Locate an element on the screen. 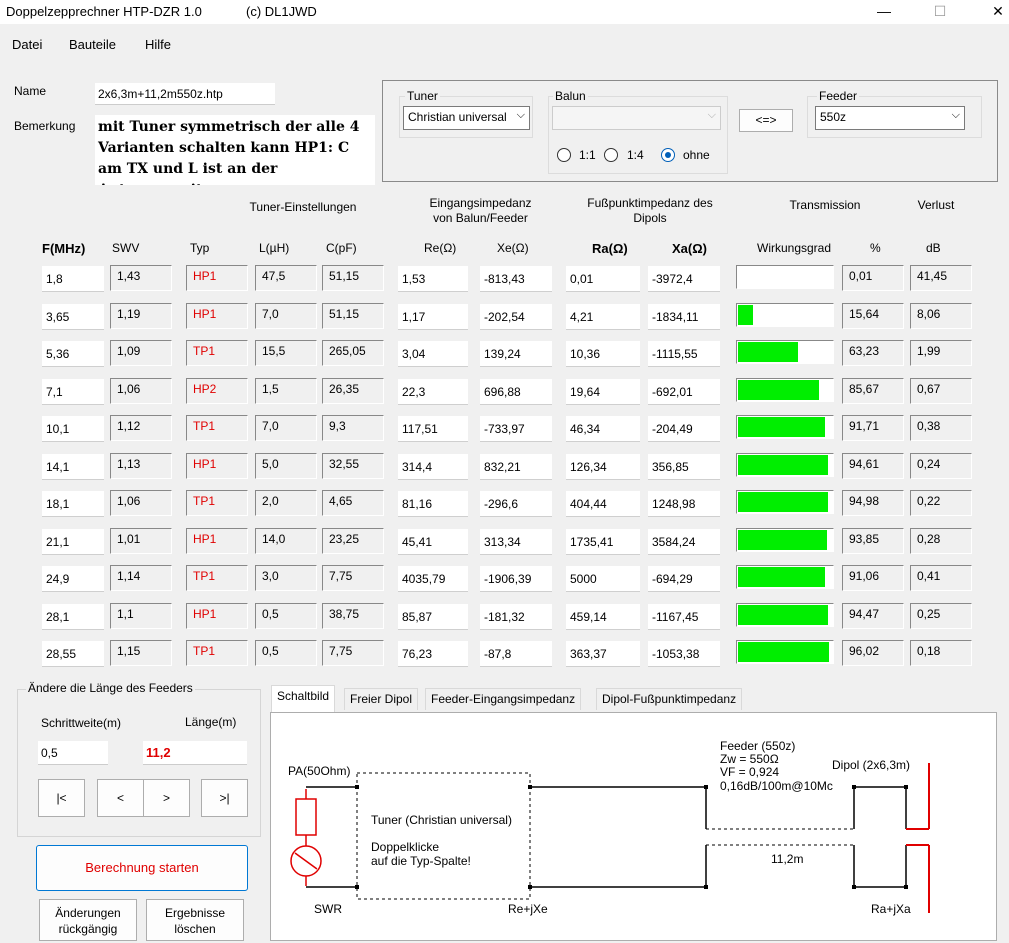 This screenshot has height=943, width=1009. tab-feeder-input-impedance: Feeder-Eingangsimpedanz is located at coordinates (503, 699).